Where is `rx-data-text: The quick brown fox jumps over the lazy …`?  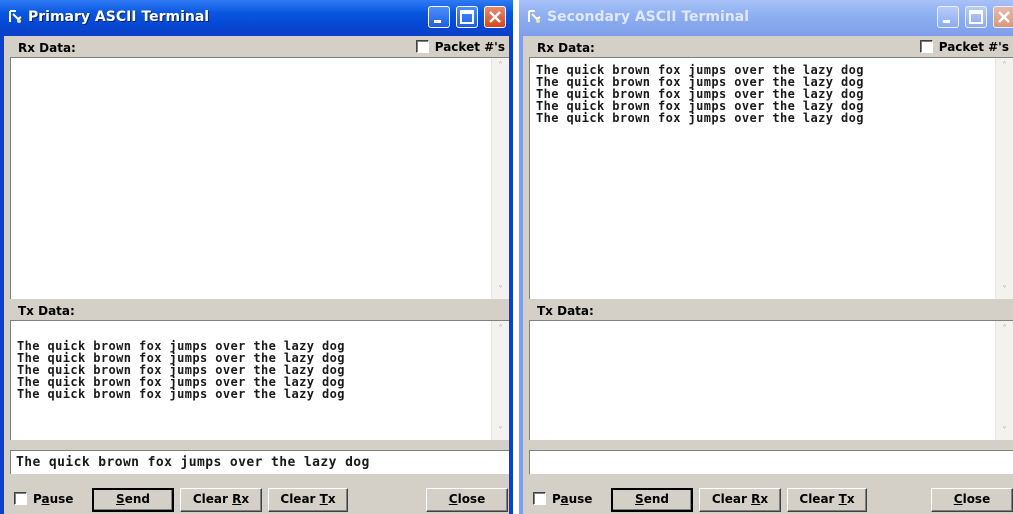
rx-data-text: The quick brown fox jumps over the lazy … is located at coordinates (700, 94).